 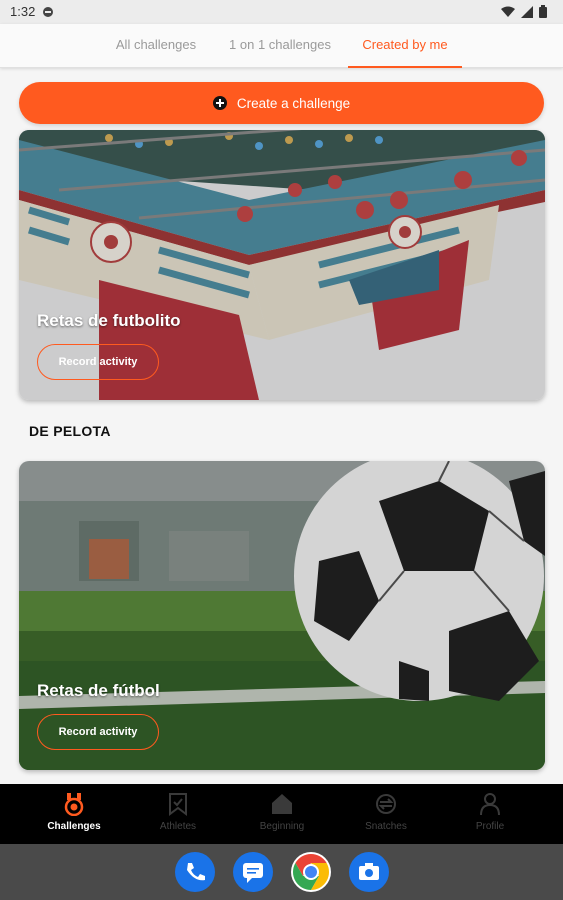 I want to click on nav-label: Challenges, so click(x=74, y=826).